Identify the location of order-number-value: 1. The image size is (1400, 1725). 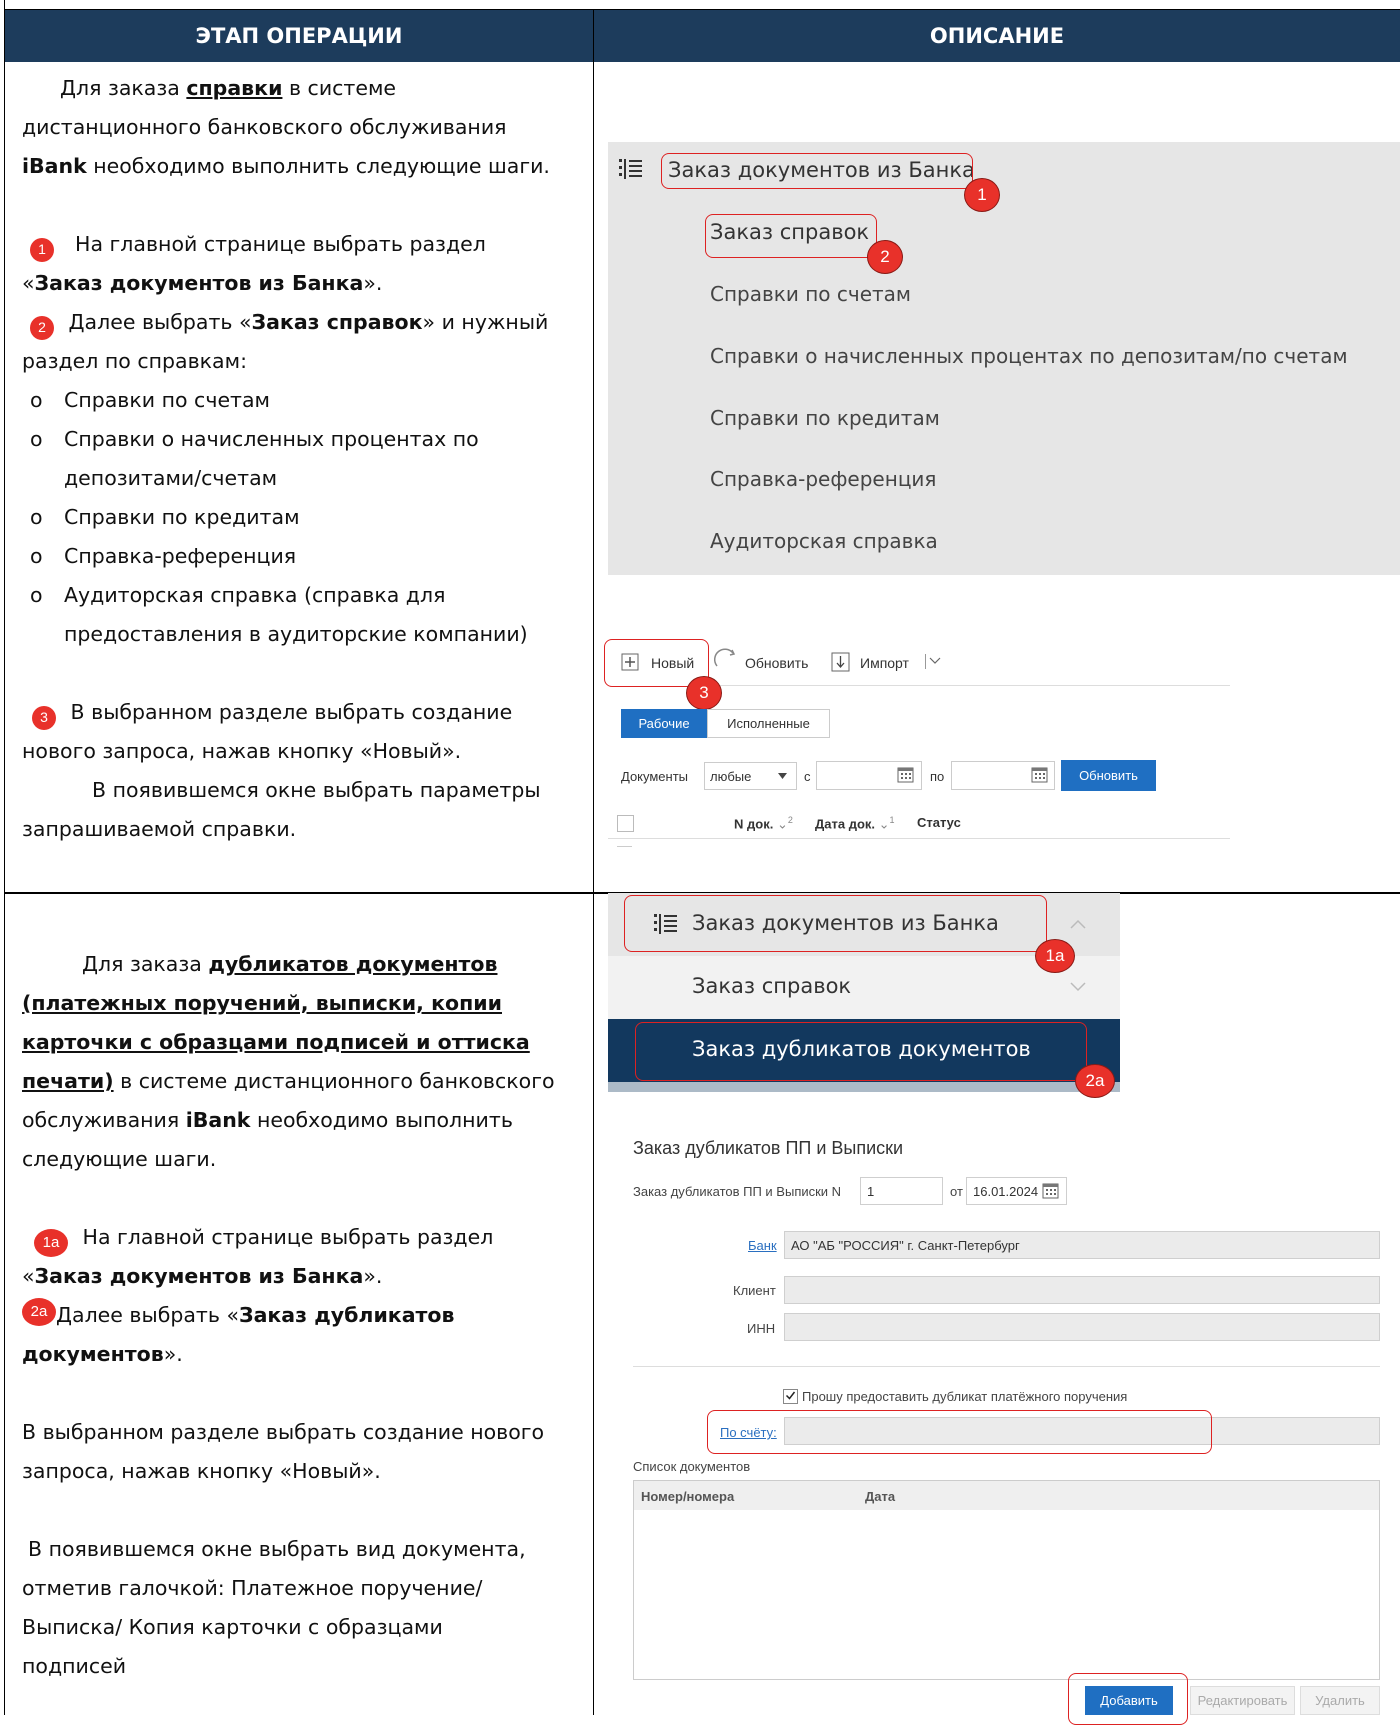
(871, 1191).